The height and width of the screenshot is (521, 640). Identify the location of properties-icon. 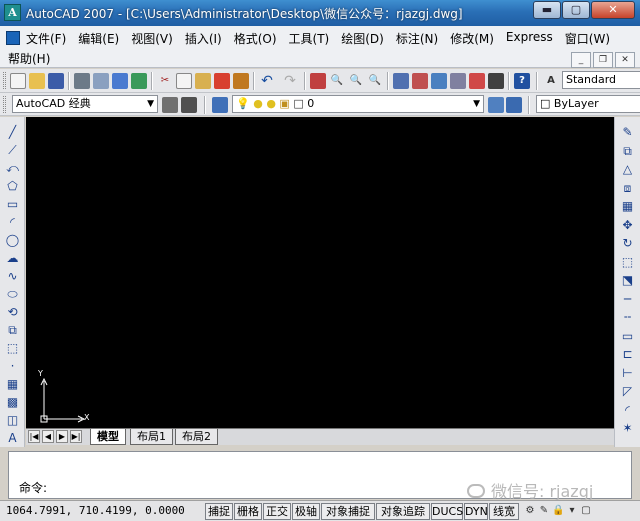
(401, 81).